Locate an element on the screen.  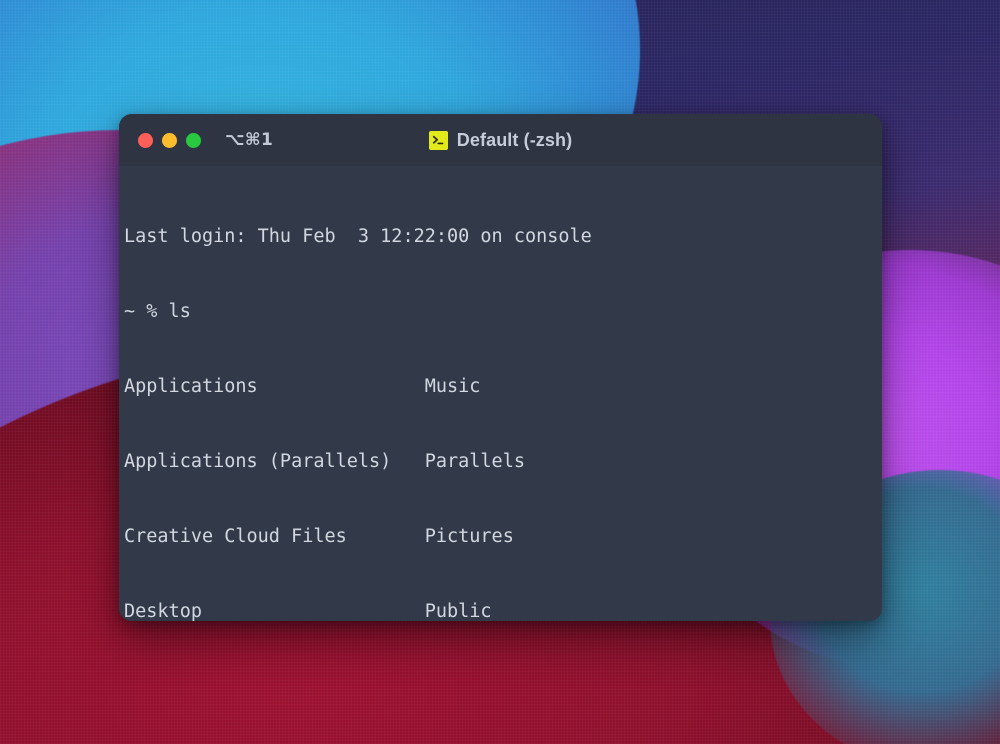
window-controls is located at coordinates (169, 140).